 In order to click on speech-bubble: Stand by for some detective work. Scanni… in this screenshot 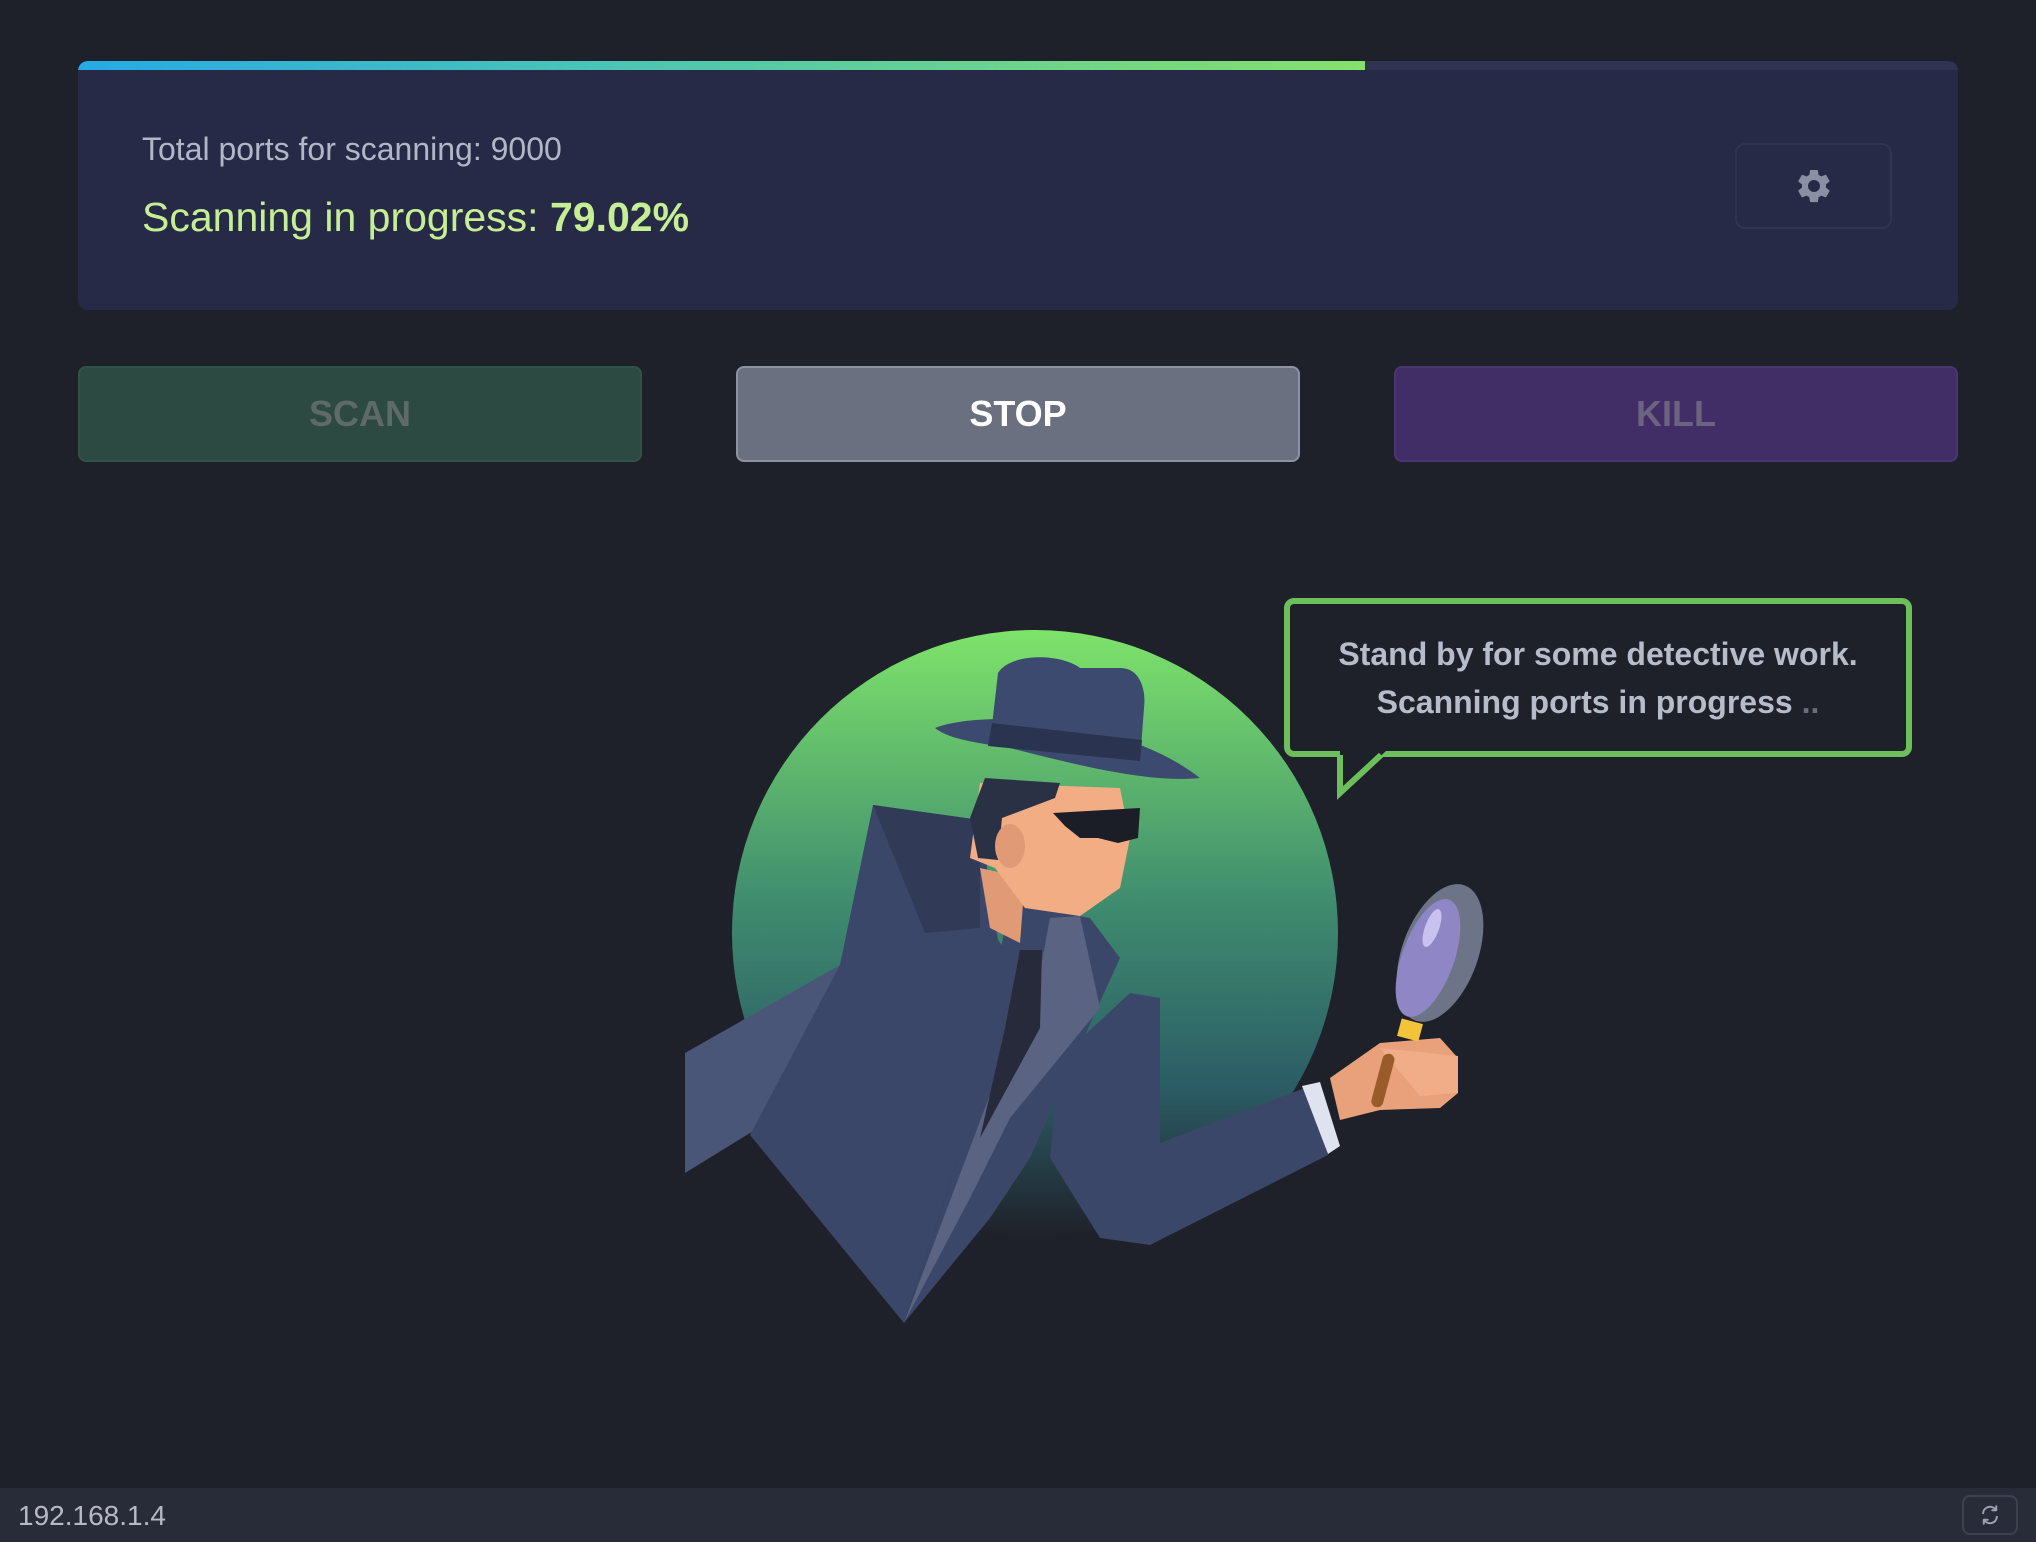, I will do `click(1598, 677)`.